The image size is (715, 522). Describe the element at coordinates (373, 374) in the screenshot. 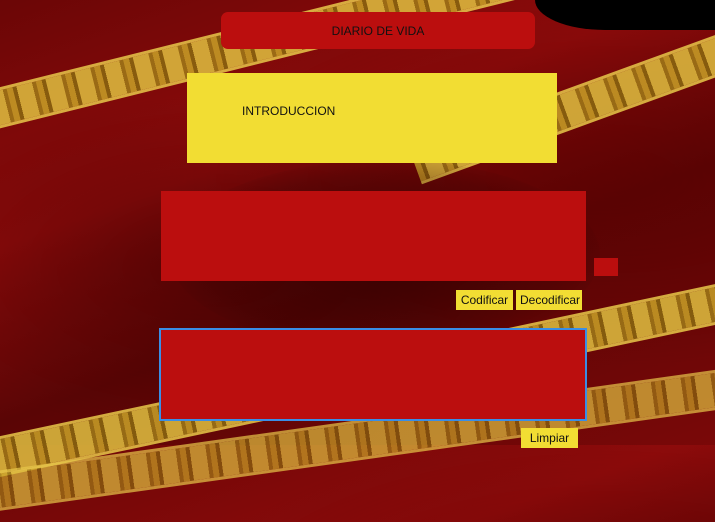

I see `diary-output-textarea` at that location.